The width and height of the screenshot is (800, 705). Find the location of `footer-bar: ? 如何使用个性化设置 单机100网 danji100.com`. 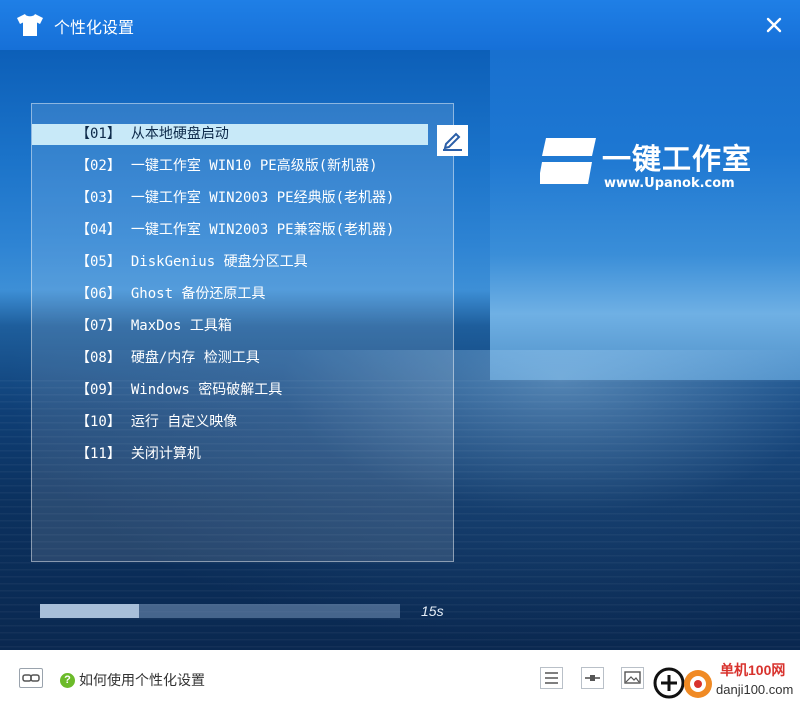

footer-bar: ? 如何使用个性化设置 单机100网 danji100.com is located at coordinates (400, 677).